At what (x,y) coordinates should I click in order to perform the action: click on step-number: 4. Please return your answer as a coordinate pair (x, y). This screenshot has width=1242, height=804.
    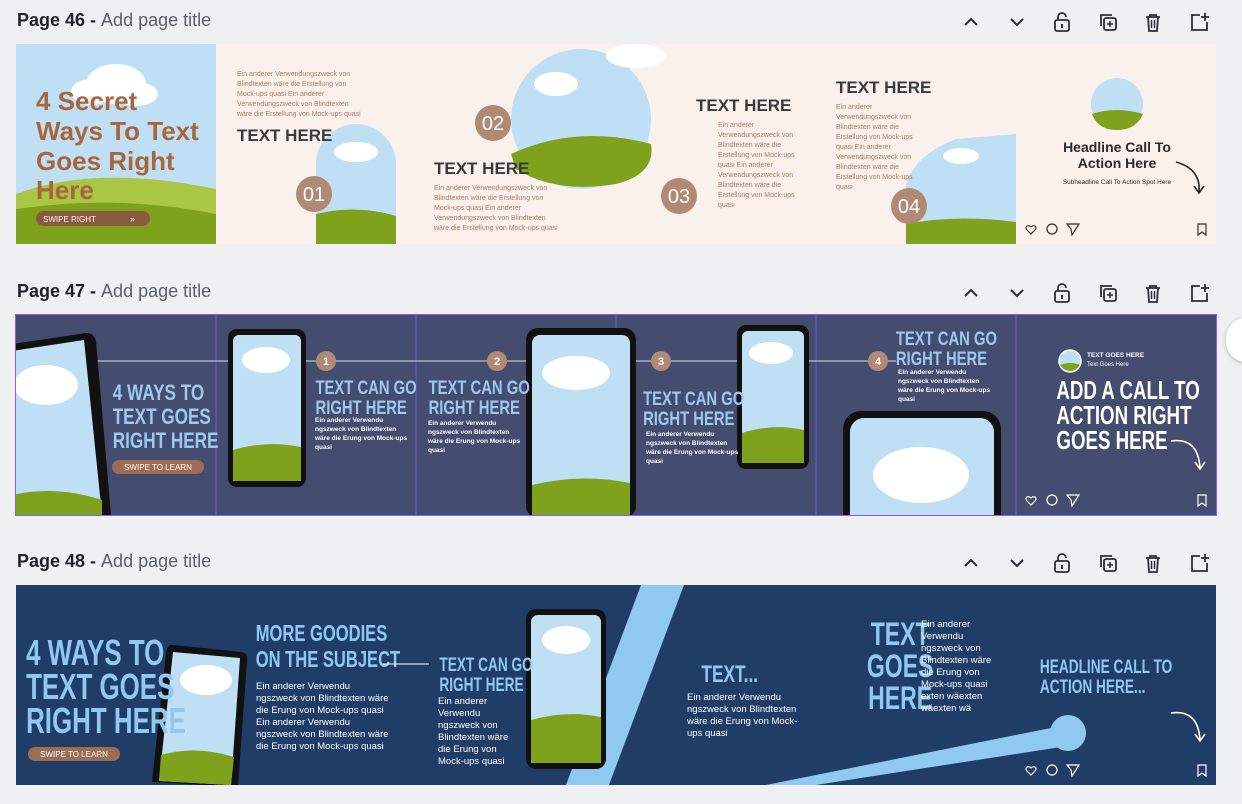
    Looking at the image, I should click on (878, 362).